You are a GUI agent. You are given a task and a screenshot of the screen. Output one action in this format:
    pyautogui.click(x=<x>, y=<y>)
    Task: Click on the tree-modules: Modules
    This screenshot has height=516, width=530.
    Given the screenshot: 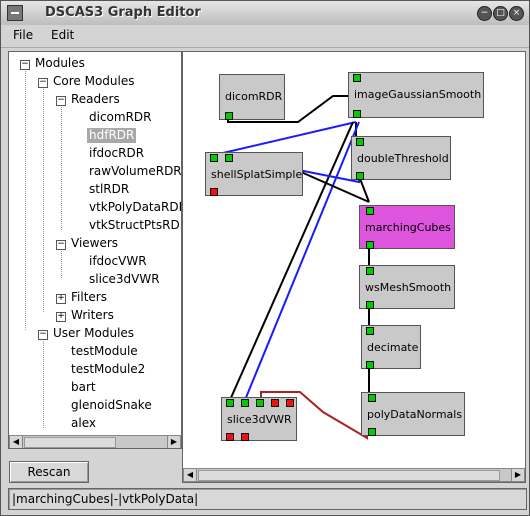 What is the action you would take?
    pyautogui.click(x=60, y=63)
    